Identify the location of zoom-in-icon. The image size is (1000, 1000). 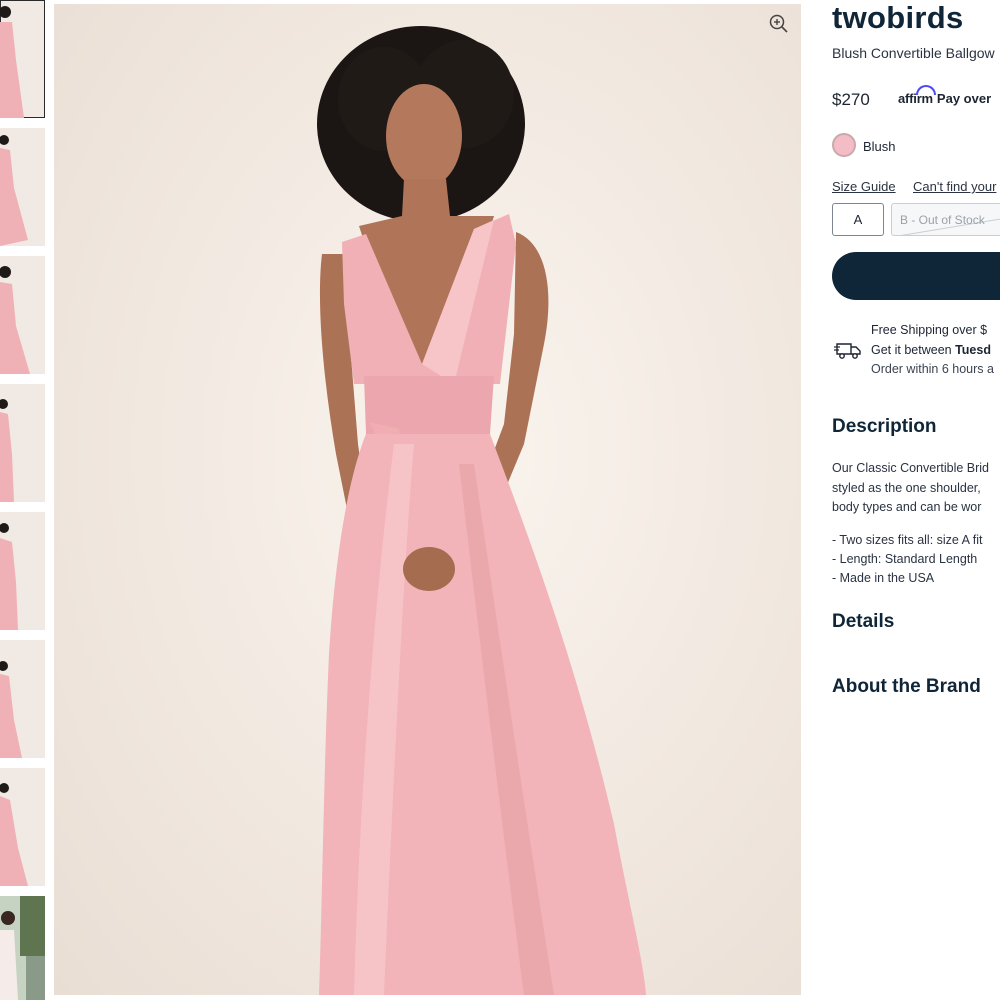
(778, 23).